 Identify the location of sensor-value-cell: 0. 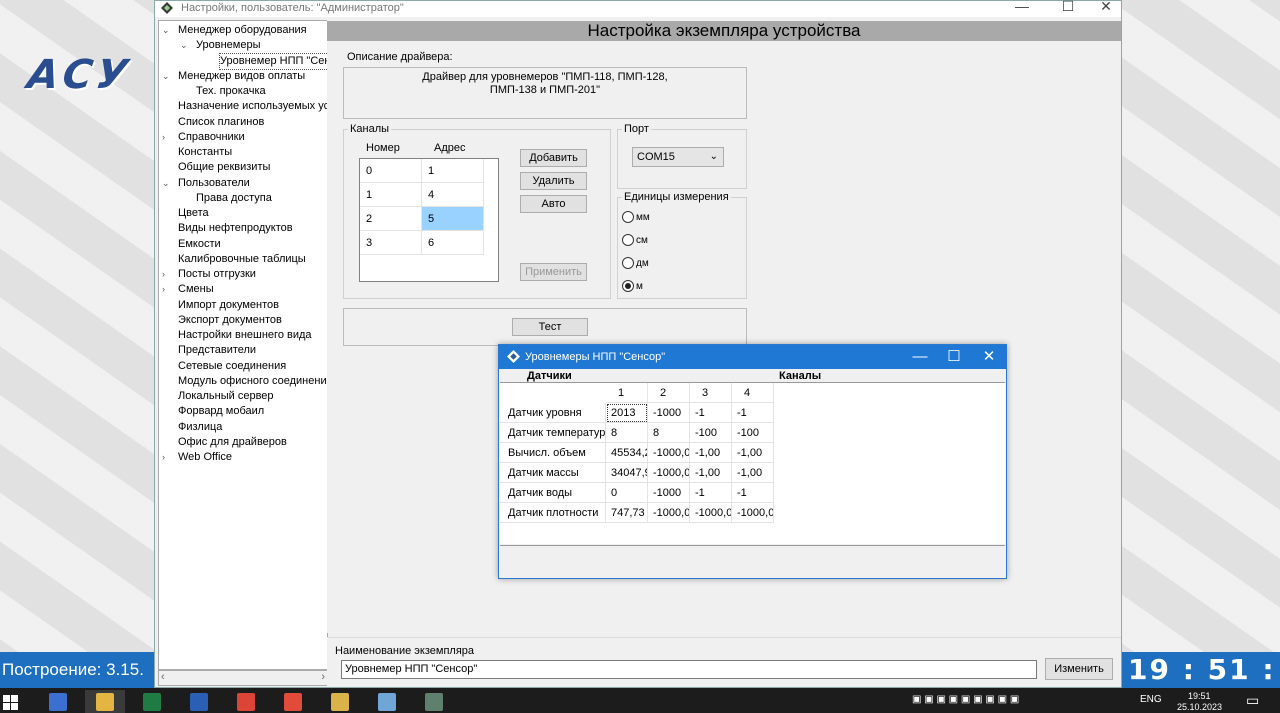
(627, 493).